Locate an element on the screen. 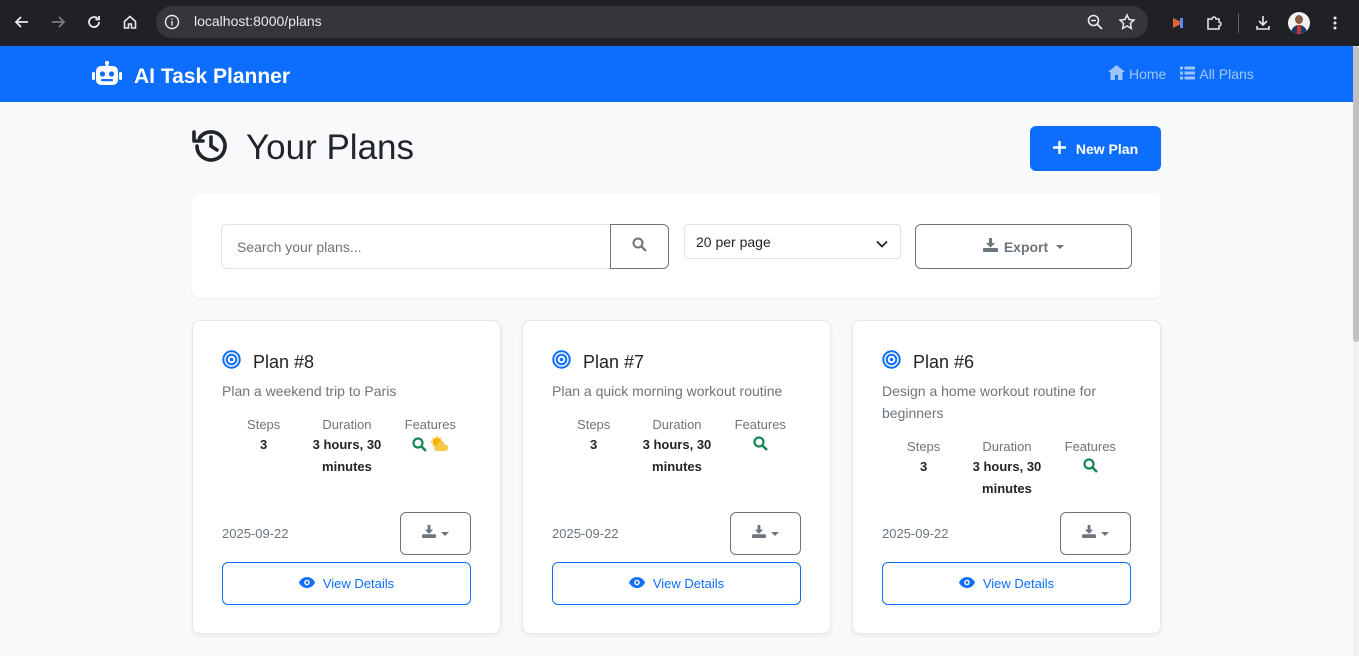 The height and width of the screenshot is (656, 1359). toolbar-divider is located at coordinates (1238, 23).